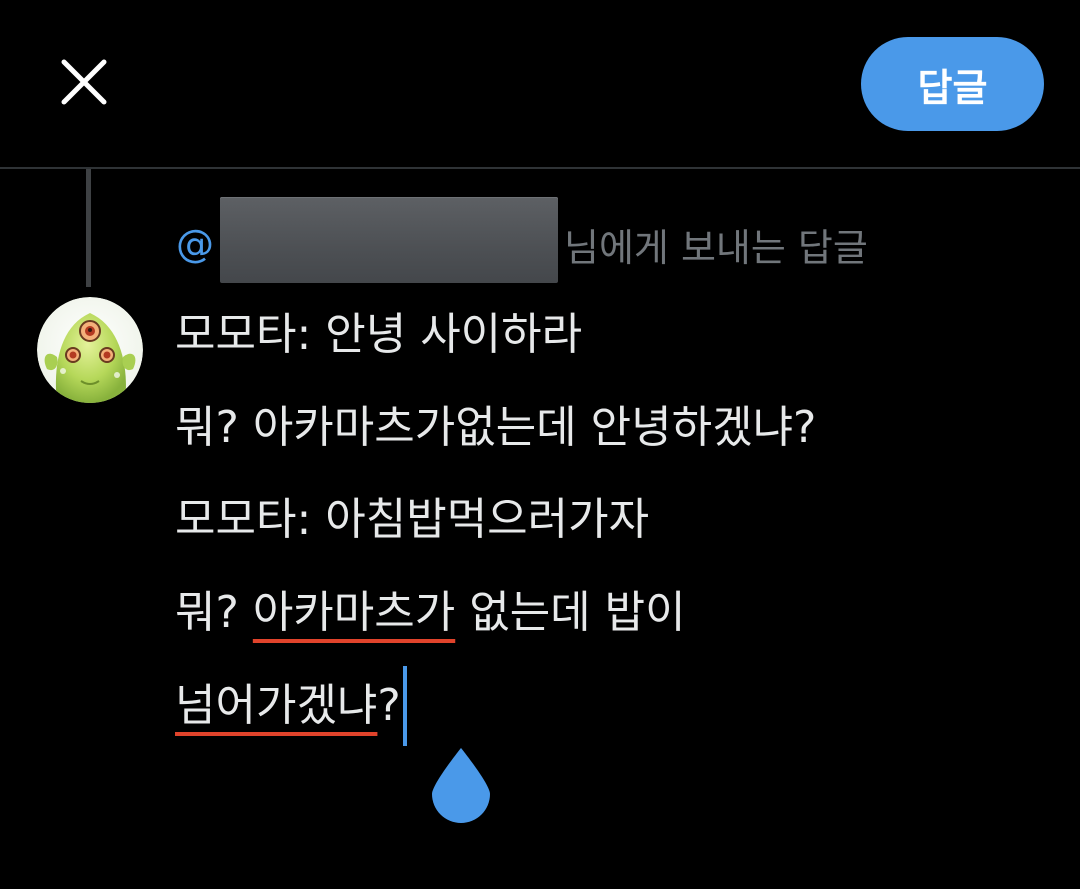 Image resolution: width=1080 pixels, height=889 pixels. I want to click on compose-line-4: 뭐? 아카마츠가 없는데 밥이, so click(605, 622).